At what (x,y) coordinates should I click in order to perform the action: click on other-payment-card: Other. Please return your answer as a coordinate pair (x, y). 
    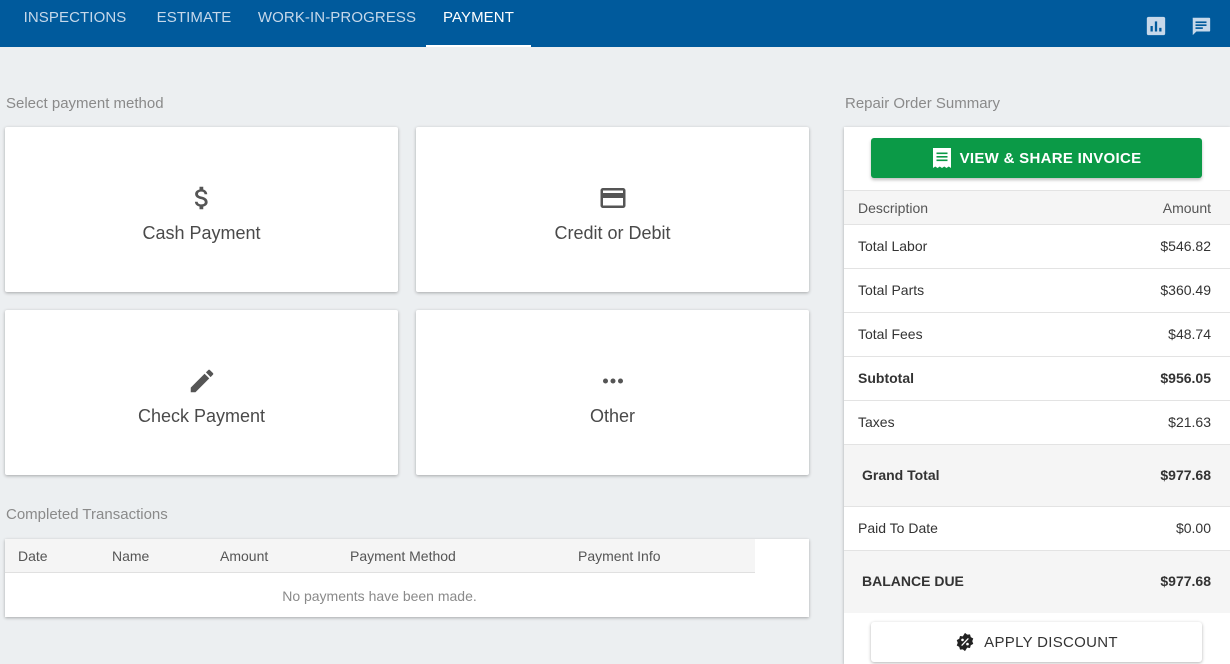
    Looking at the image, I should click on (612, 392).